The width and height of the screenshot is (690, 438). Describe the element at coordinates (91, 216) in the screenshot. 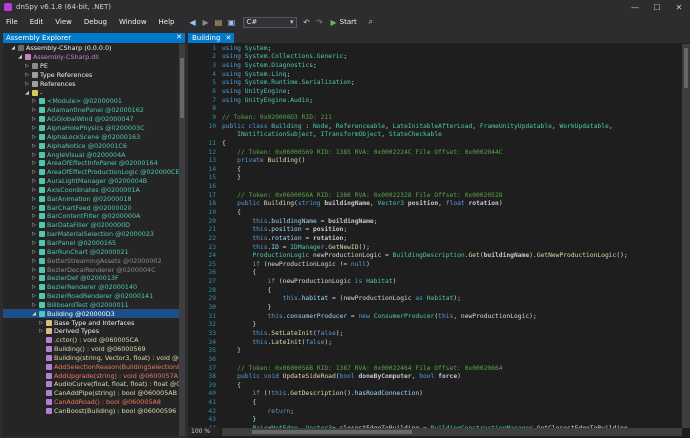

I see `tree-node: ▷ BarContentFilter @0200000A` at that location.